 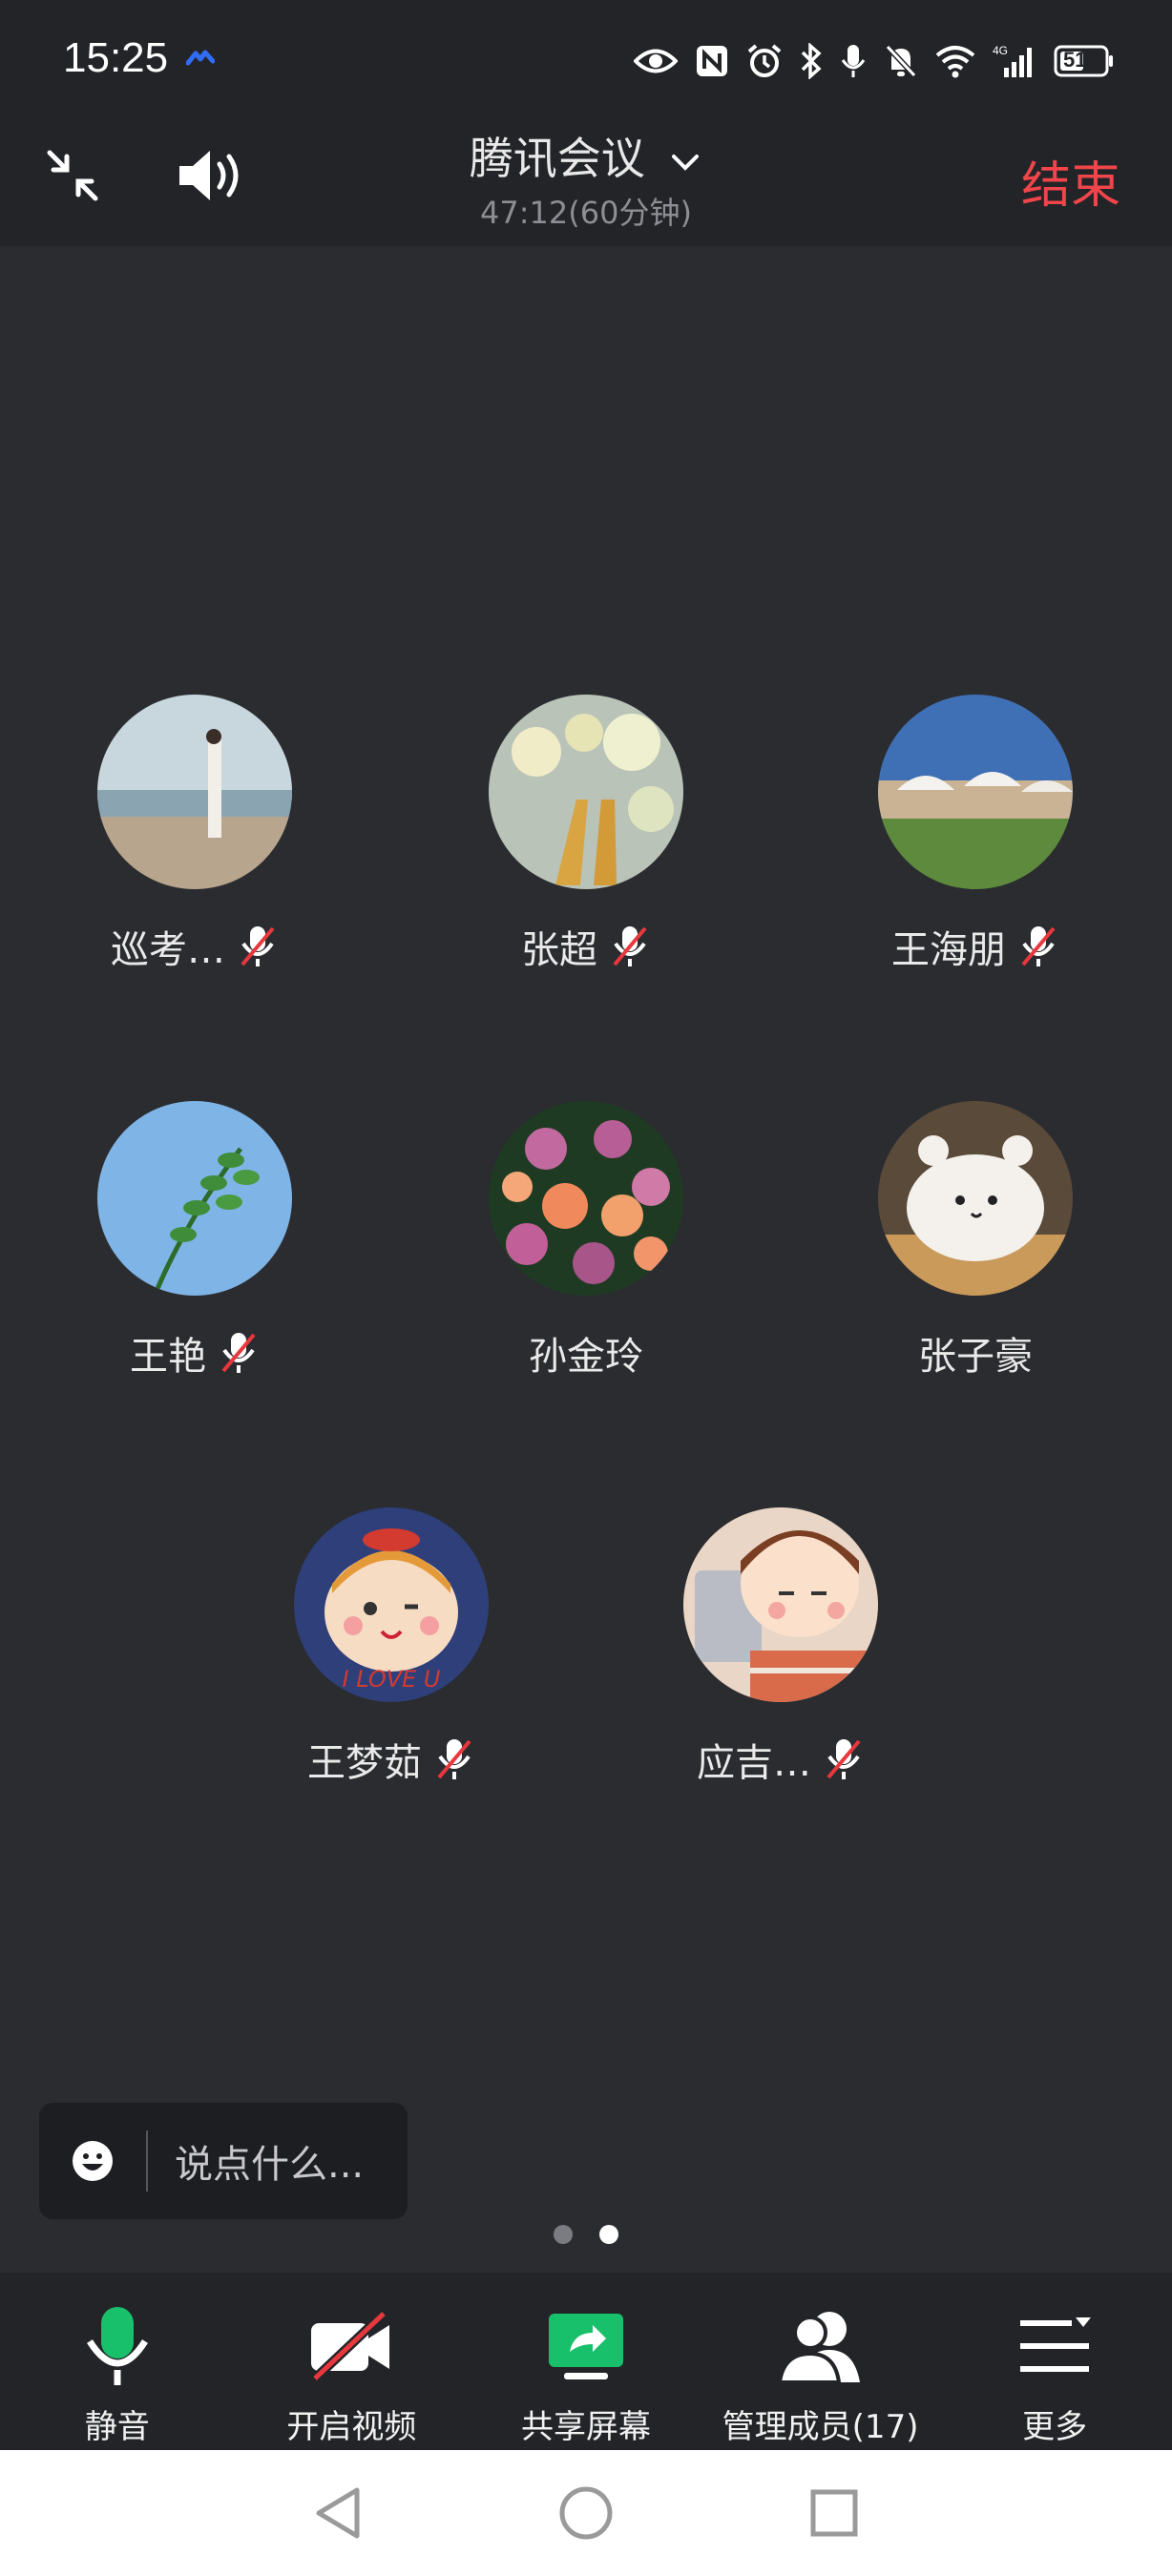 I want to click on end-meeting-button: 结束, so click(x=1070, y=181).